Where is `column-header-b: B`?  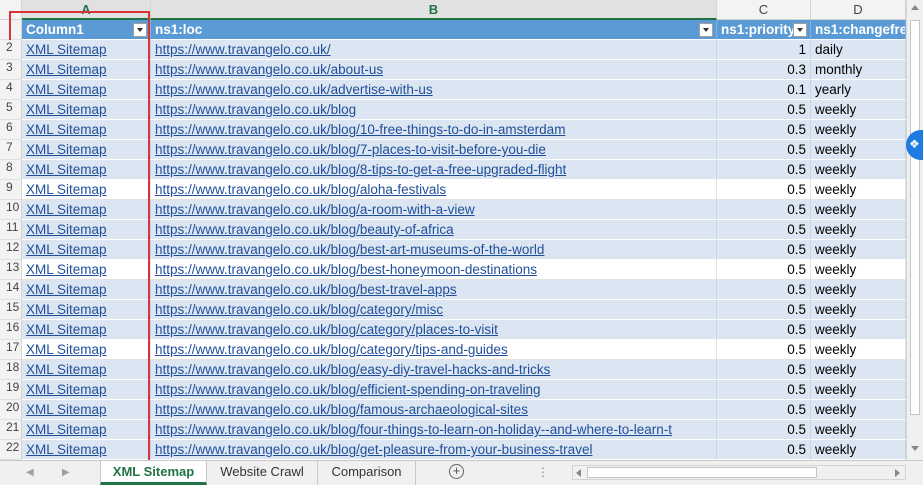 column-header-b: B is located at coordinates (434, 10).